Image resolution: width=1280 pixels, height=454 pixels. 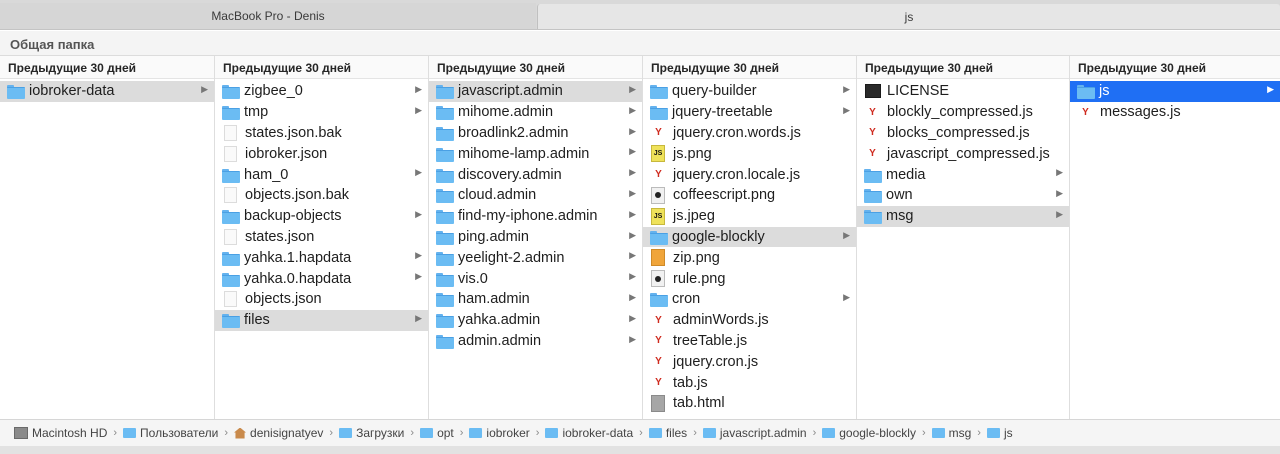 I want to click on folder-row: find-my-iphone.admin ▶, so click(x=535, y=216).